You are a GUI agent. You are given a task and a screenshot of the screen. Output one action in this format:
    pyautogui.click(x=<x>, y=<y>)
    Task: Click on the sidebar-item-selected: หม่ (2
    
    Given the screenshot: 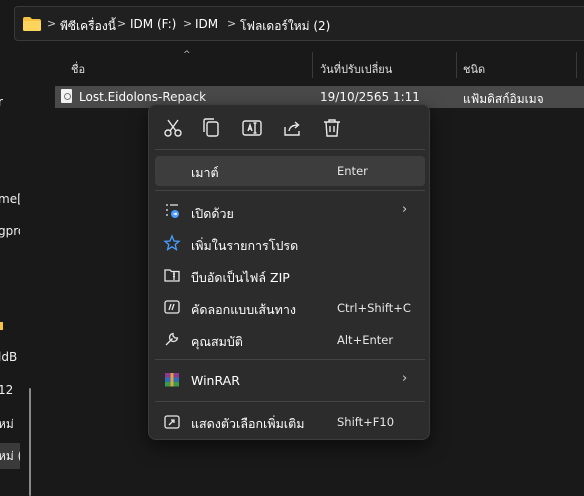 What is the action you would take?
    pyautogui.click(x=10, y=456)
    